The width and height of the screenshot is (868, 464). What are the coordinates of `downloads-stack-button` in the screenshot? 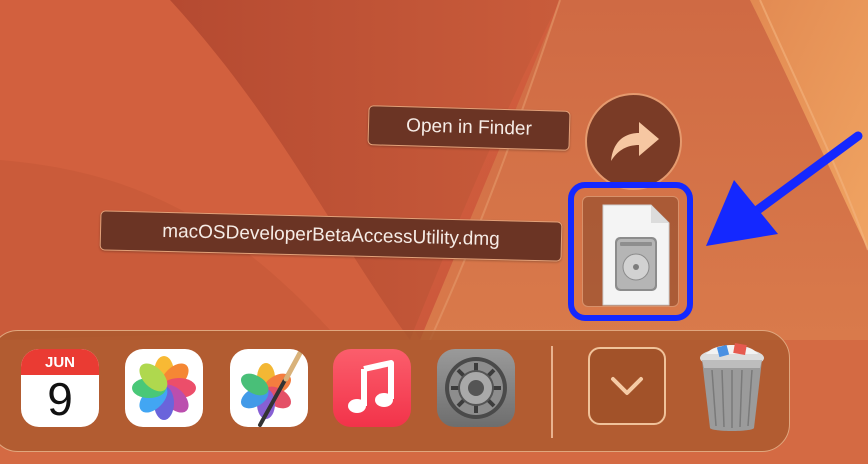 It's located at (627, 386).